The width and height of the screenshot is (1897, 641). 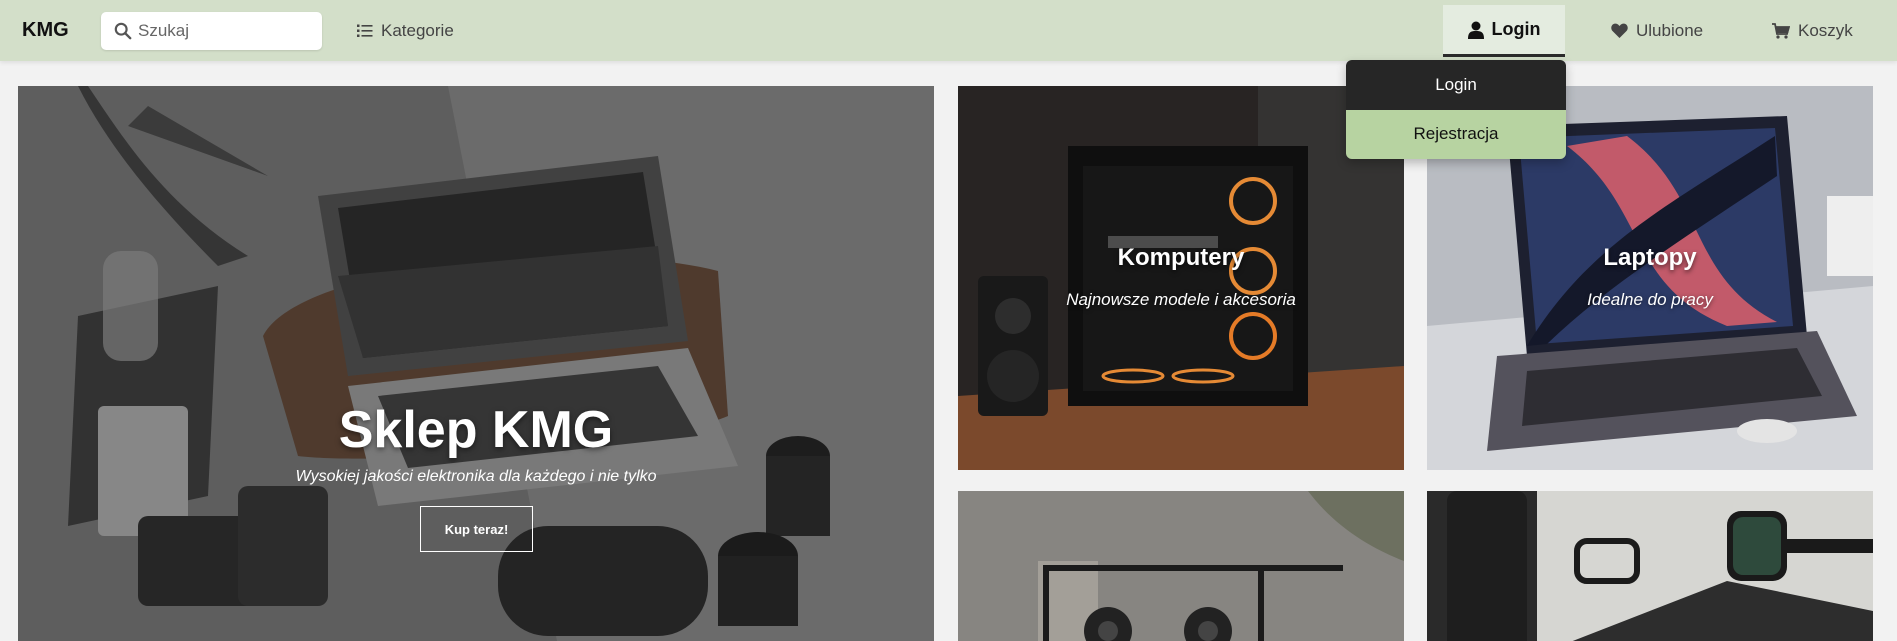 What do you see at coordinates (1475, 30) in the screenshot?
I see `user-icon` at bounding box center [1475, 30].